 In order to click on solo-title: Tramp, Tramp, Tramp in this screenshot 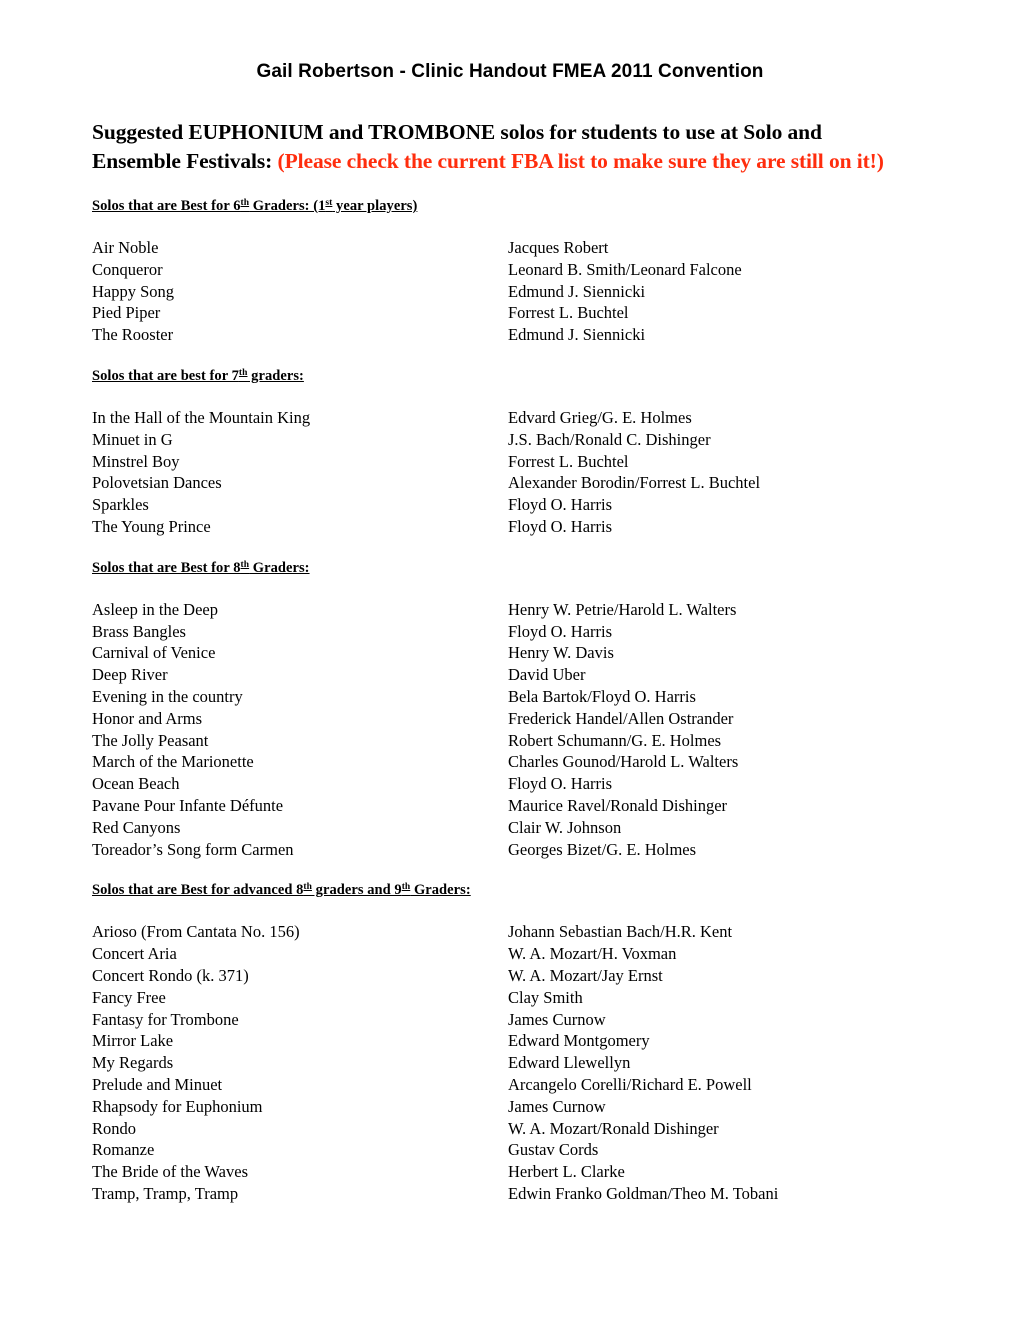, I will do `click(165, 1193)`.